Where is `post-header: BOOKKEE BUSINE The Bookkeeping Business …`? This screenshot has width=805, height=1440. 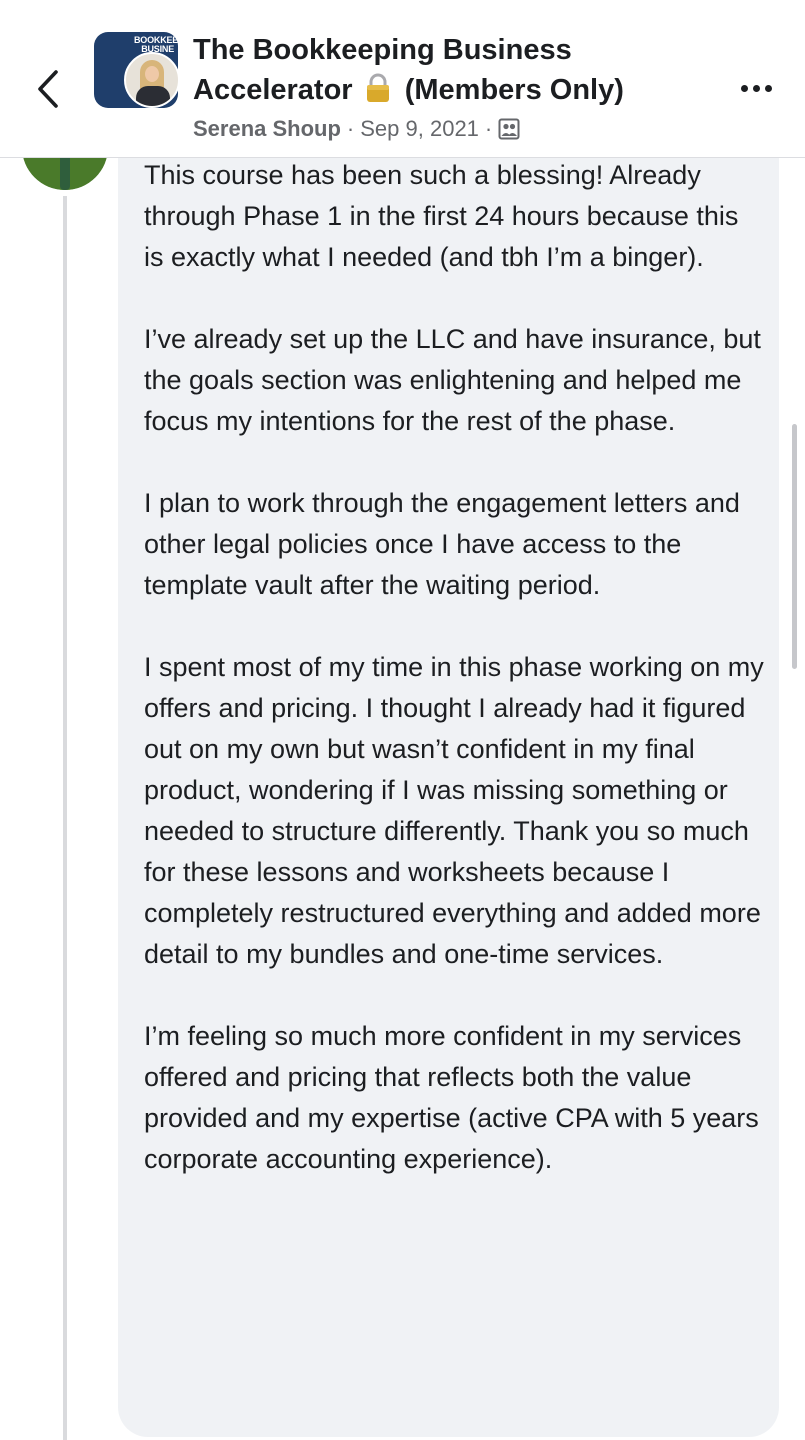 post-header: BOOKKEE BUSINE The Bookkeeping Business … is located at coordinates (402, 79).